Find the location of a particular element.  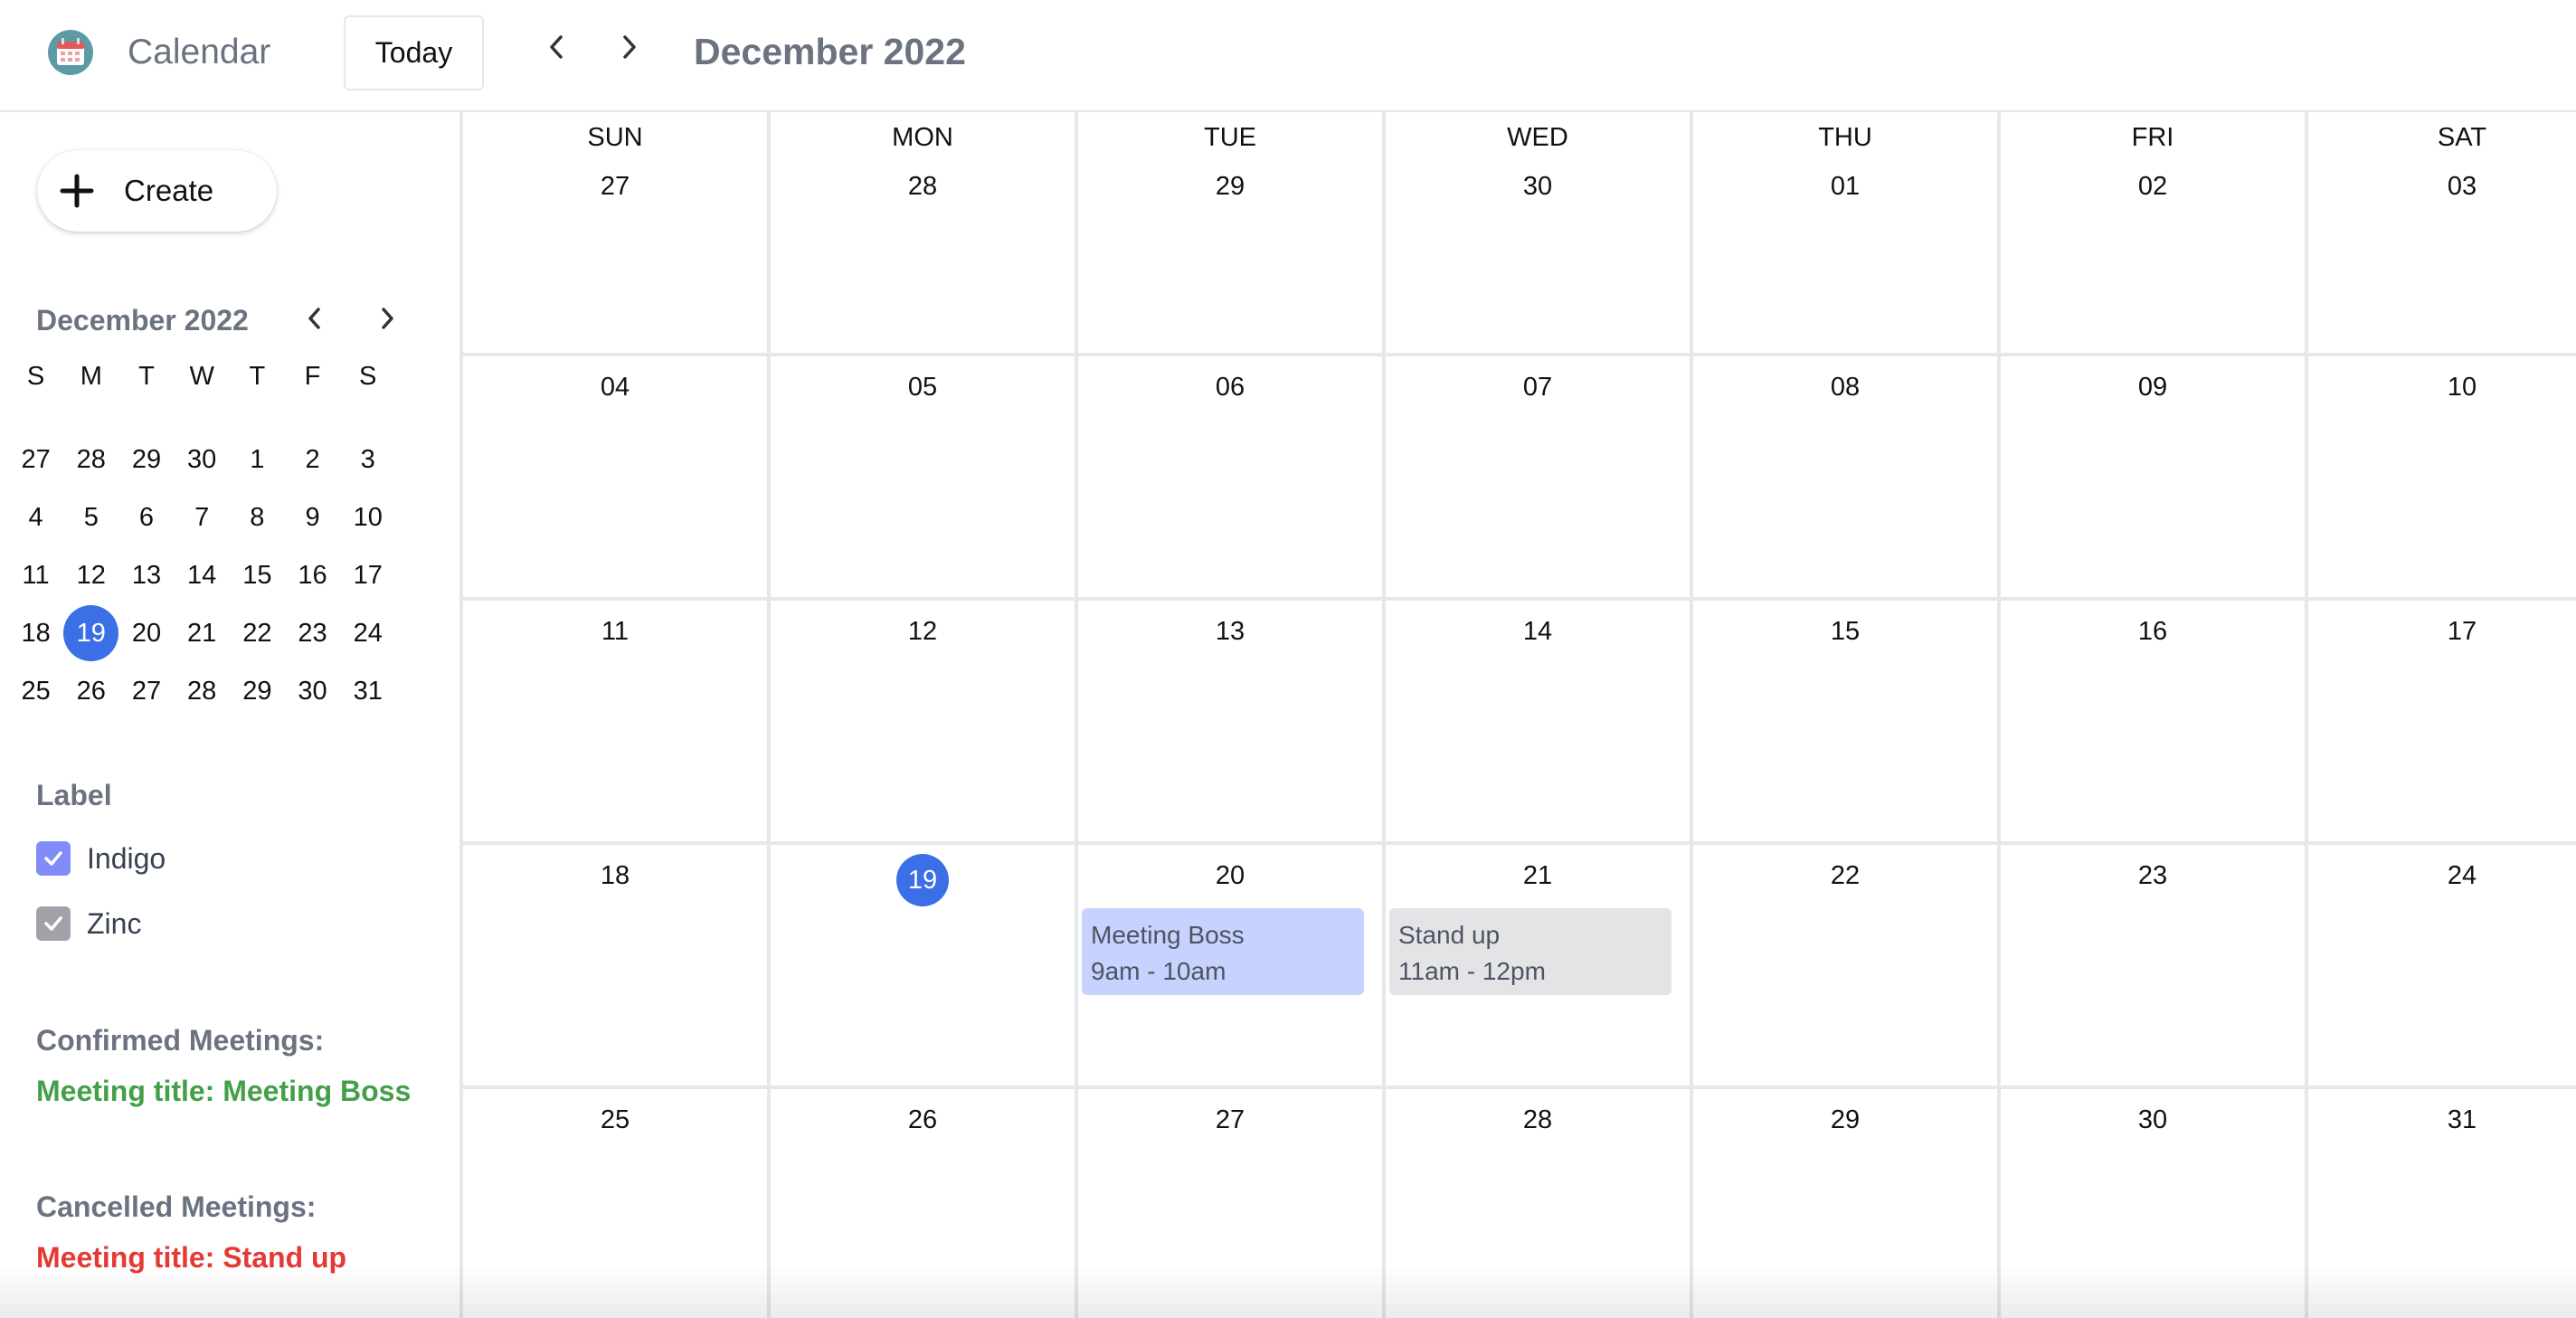

mini-weekday: T is located at coordinates (257, 376).